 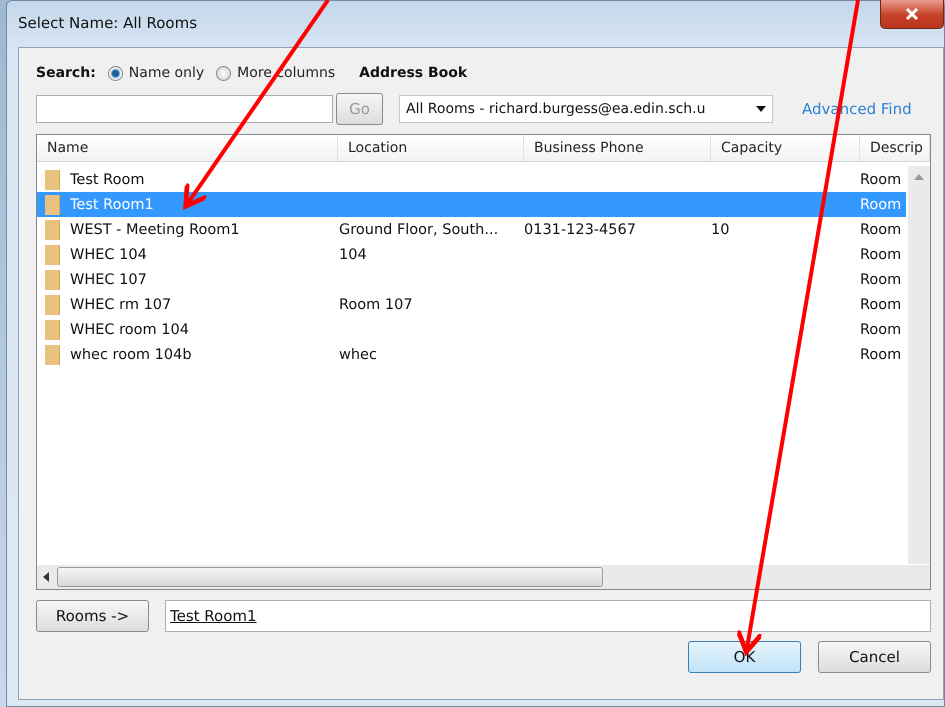 What do you see at coordinates (376, 304) in the screenshot?
I see `table-cell-text: Room 107` at bounding box center [376, 304].